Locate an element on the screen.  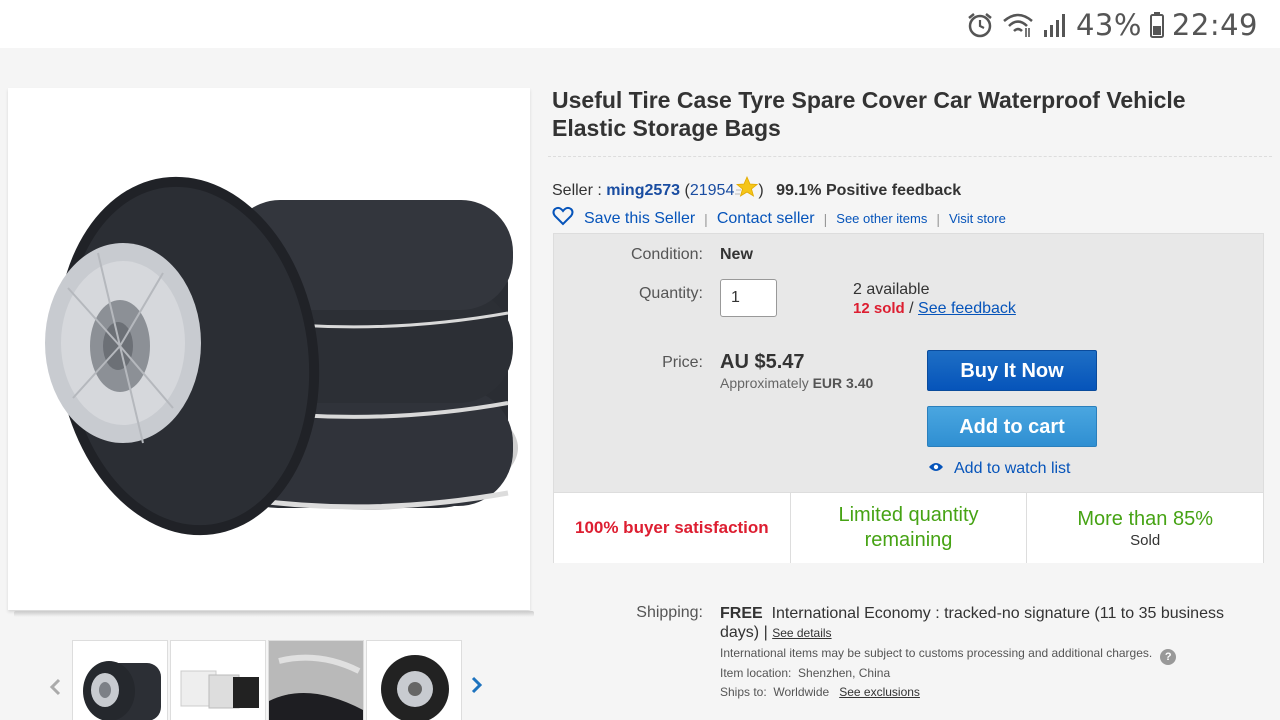
ships-to-value: Worldwide is located at coordinates (801, 692).